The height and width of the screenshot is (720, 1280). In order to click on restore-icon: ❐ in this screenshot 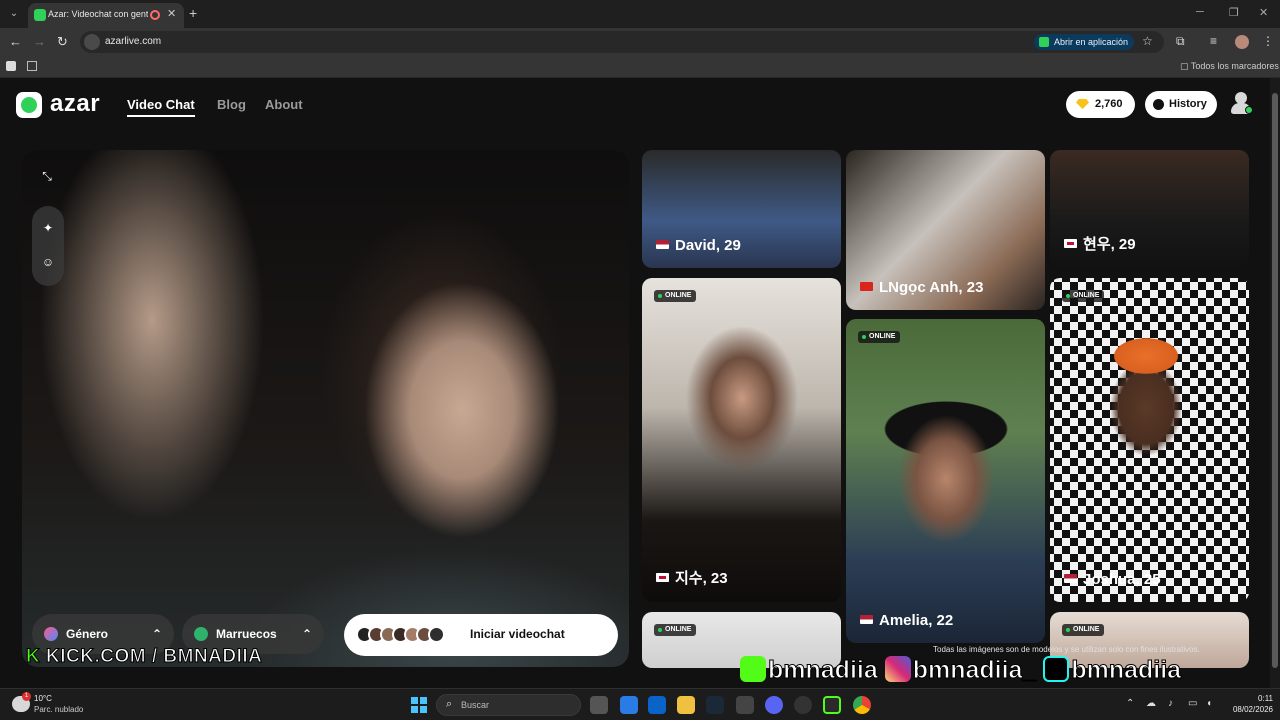, I will do `click(1234, 12)`.